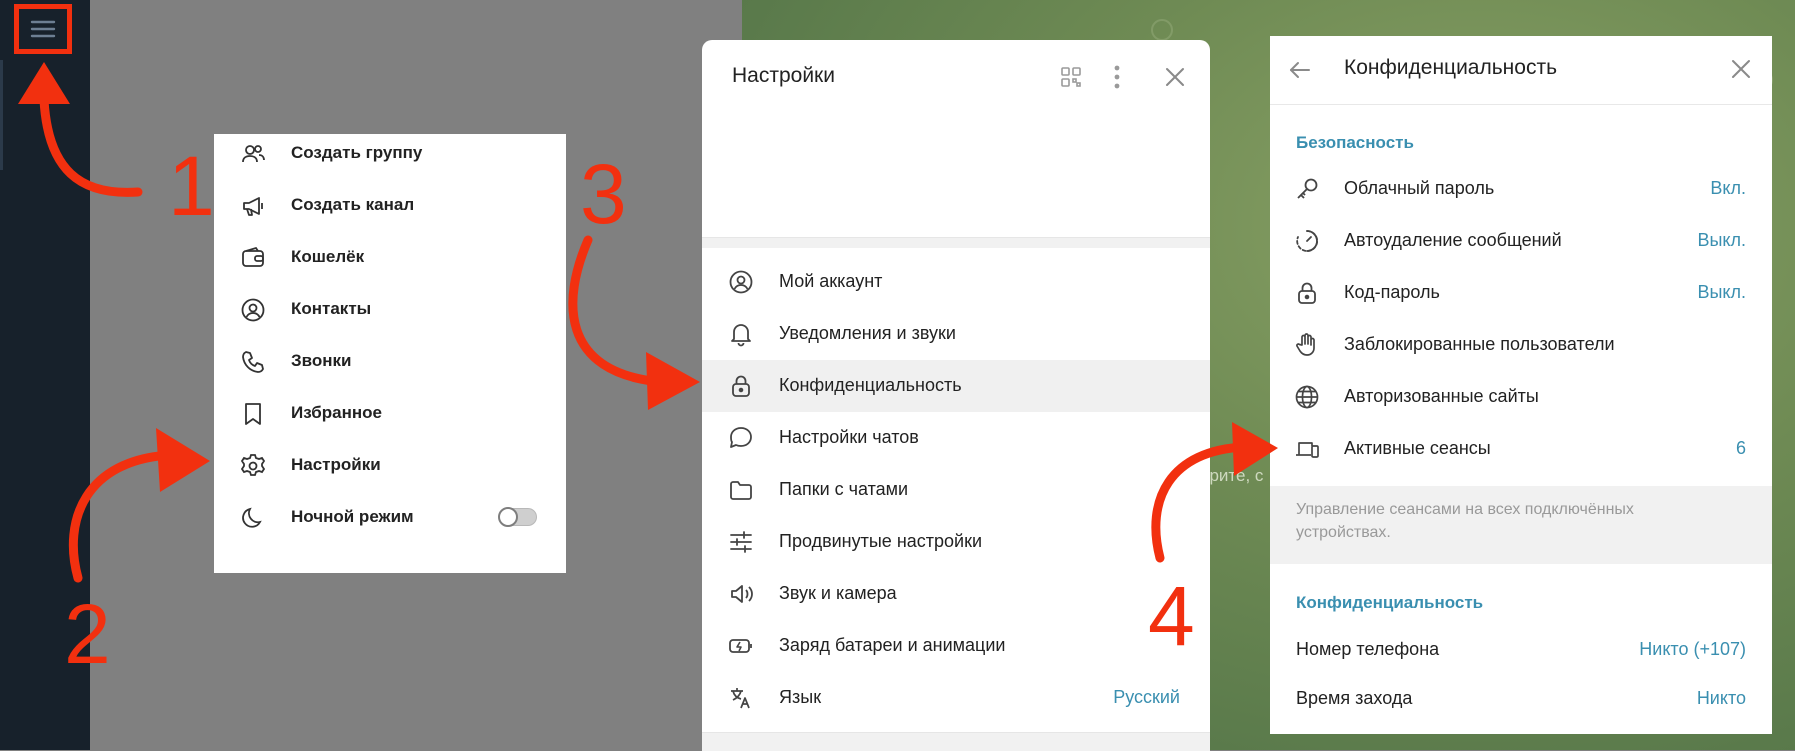  I want to click on settings-item-label: Звук и камера, so click(838, 593).